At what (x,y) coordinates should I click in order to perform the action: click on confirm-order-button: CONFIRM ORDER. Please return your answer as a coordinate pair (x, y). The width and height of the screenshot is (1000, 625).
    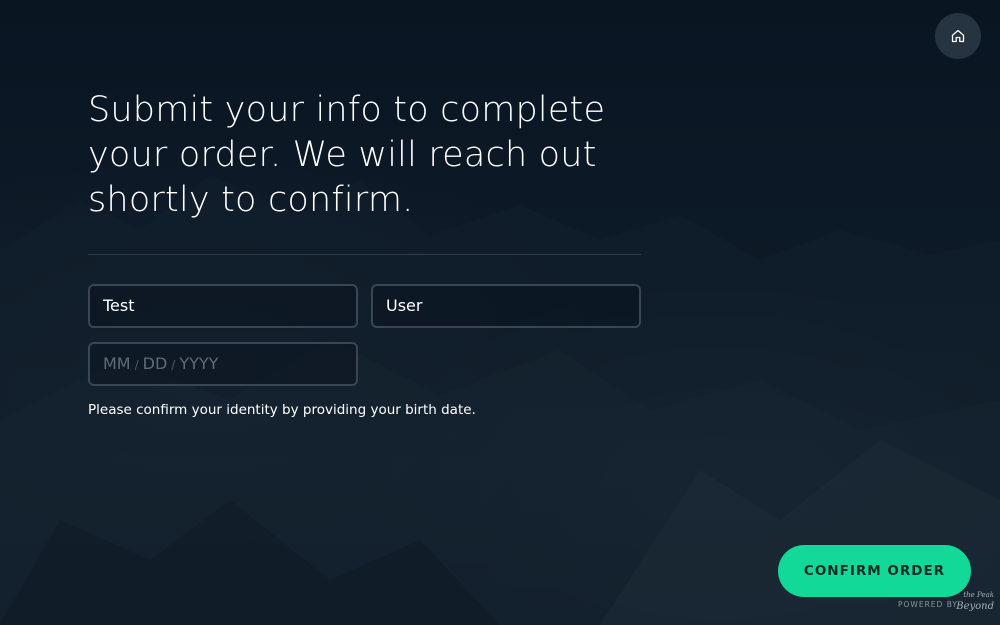
    Looking at the image, I should click on (874, 571).